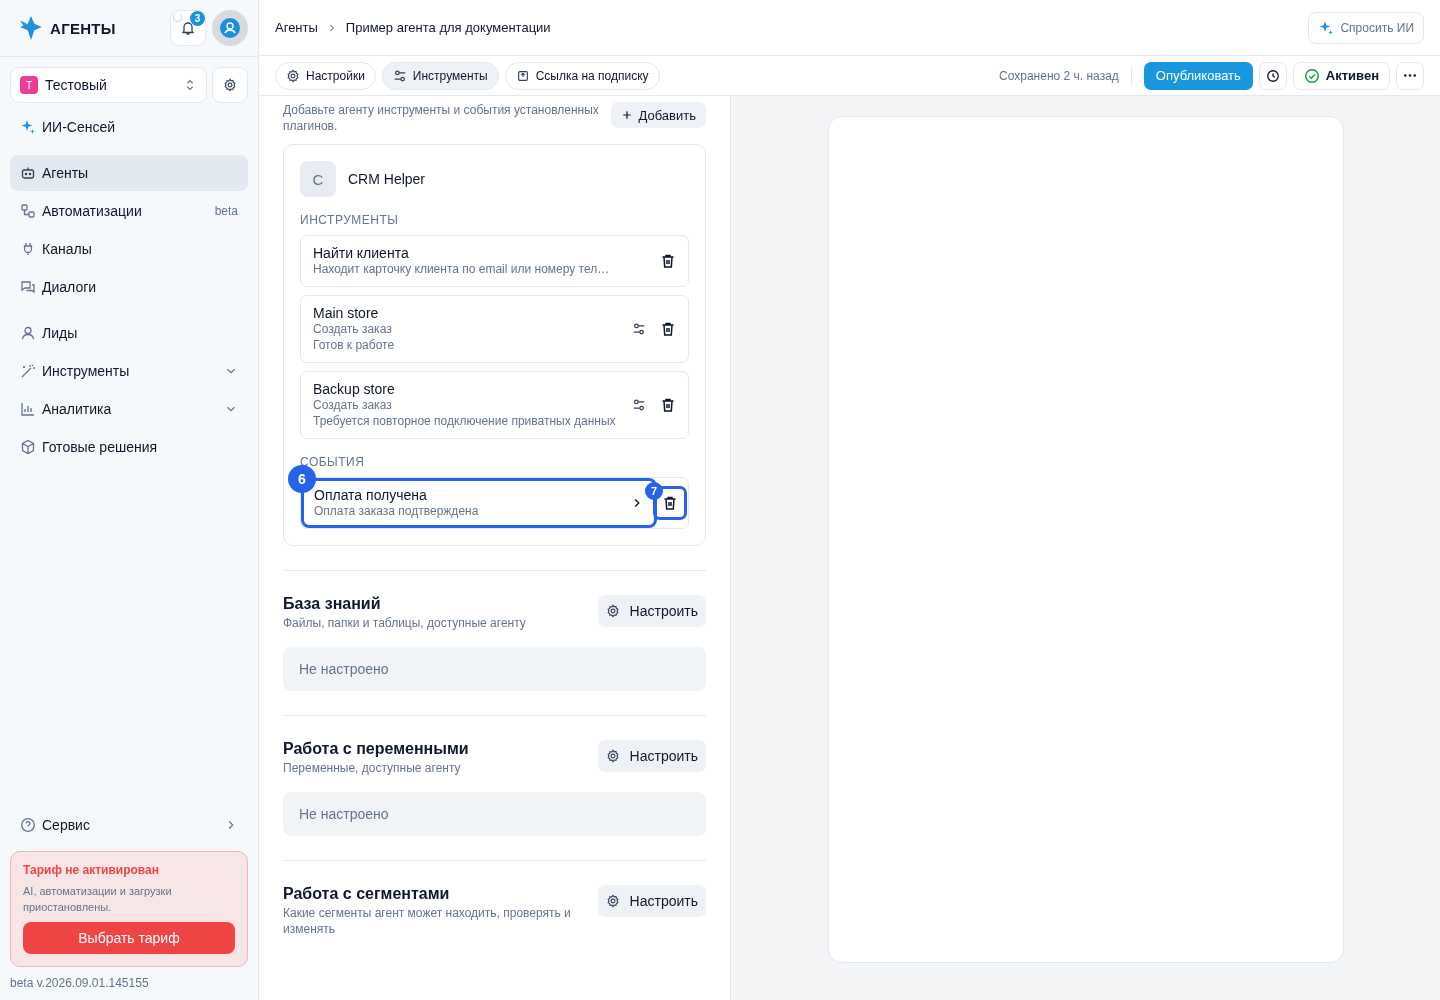 The width and height of the screenshot is (1440, 1000). Describe the element at coordinates (397, 511) in the screenshot. I see `event-detail: Оплата заказа подтверждена` at that location.